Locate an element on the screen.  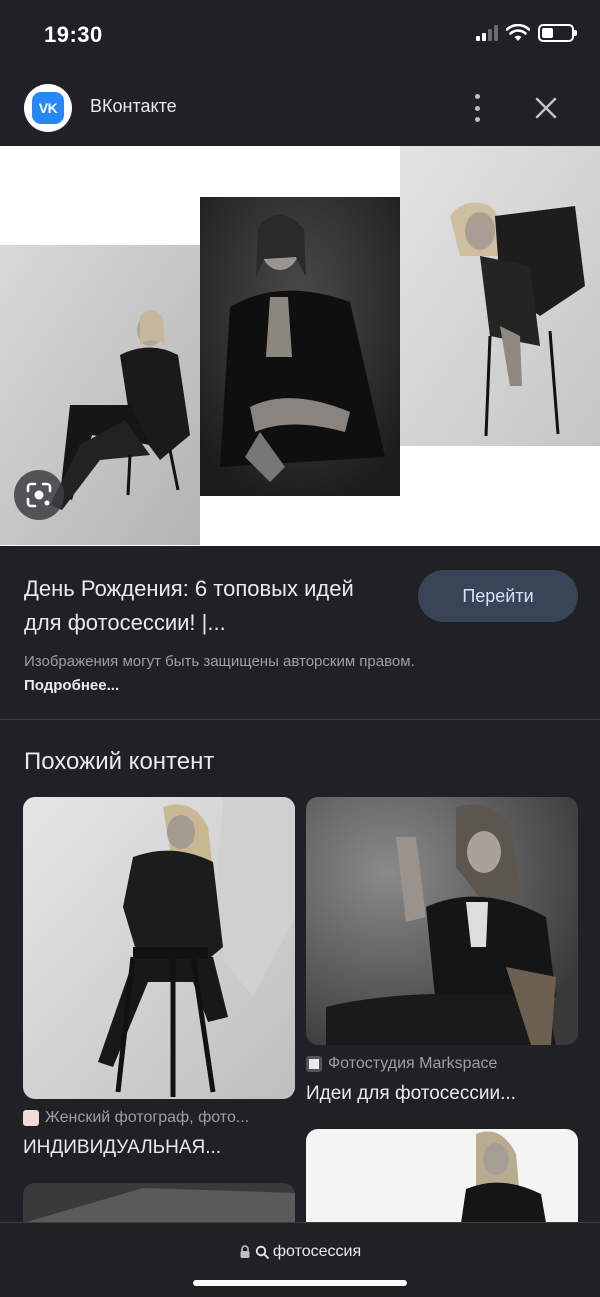
site-favicon: VK is located at coordinates (48, 108).